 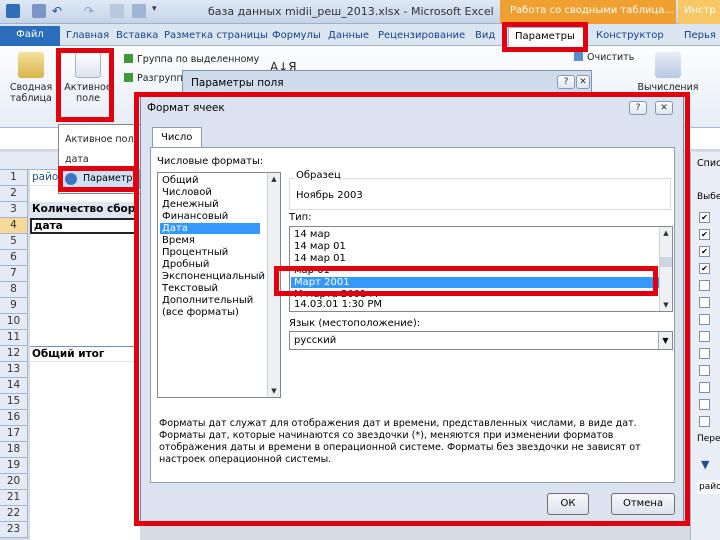 What do you see at coordinates (699, 12) in the screenshot?
I see `tools-context-group: Инстр` at bounding box center [699, 12].